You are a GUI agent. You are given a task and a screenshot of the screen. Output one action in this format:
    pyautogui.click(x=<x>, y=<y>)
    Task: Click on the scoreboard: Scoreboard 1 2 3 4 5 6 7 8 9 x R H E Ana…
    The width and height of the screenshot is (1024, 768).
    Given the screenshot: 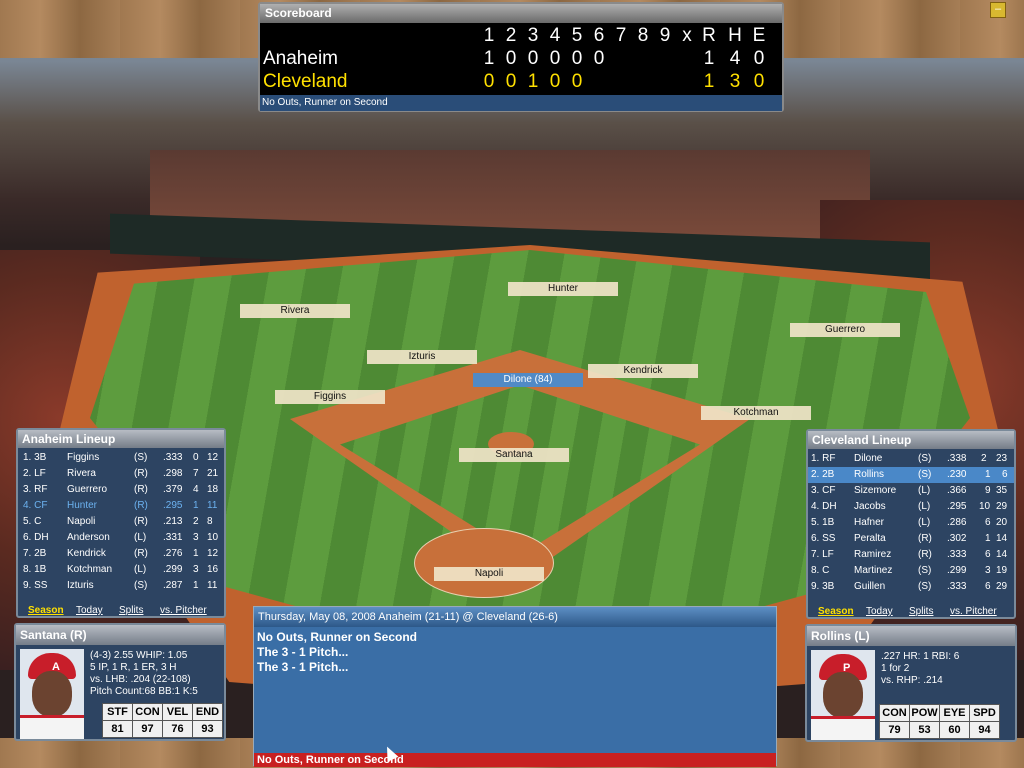 What is the action you would take?
    pyautogui.click(x=521, y=57)
    